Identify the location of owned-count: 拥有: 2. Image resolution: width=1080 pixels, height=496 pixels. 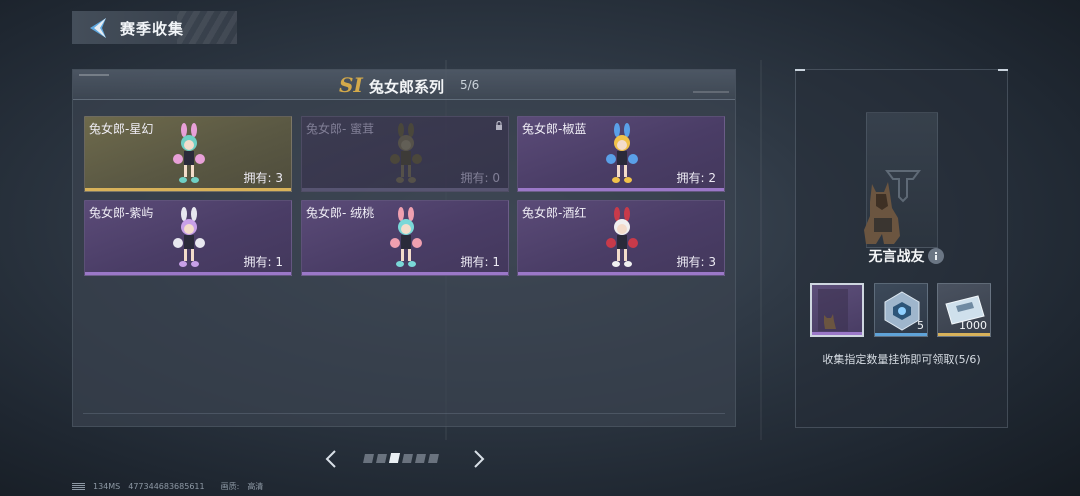
(696, 178).